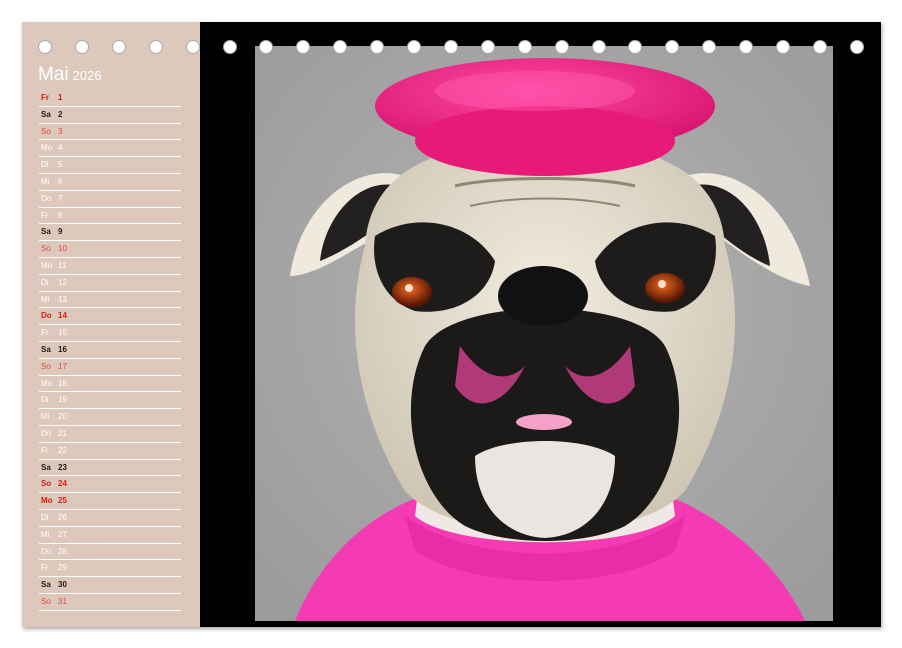 The width and height of the screenshot is (902, 648). What do you see at coordinates (110, 132) in the screenshot?
I see `day-row: So 3` at bounding box center [110, 132].